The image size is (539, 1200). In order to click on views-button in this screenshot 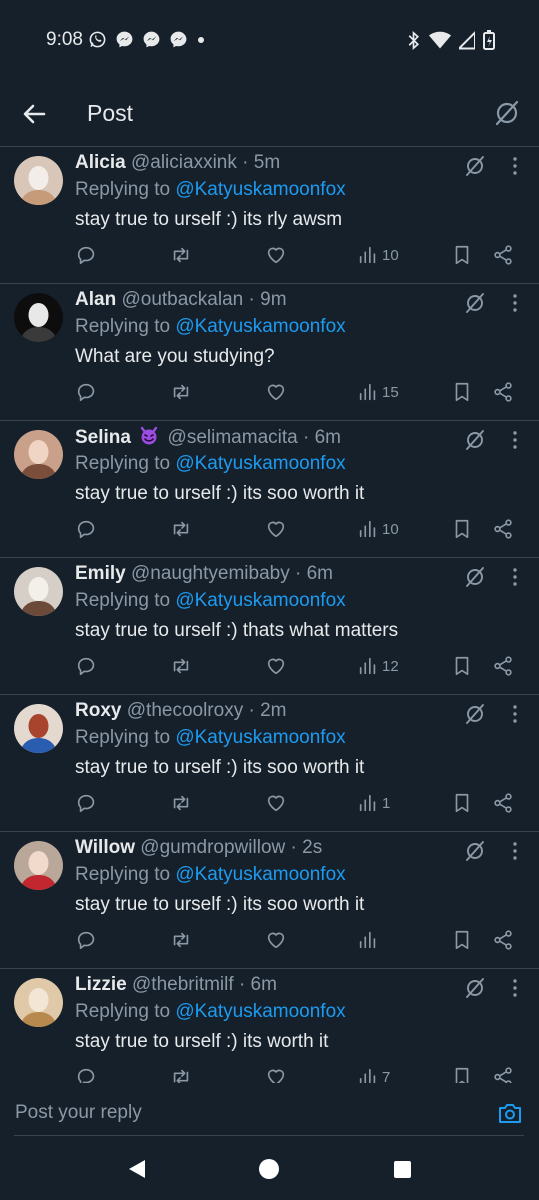, I will do `click(369, 940)`.